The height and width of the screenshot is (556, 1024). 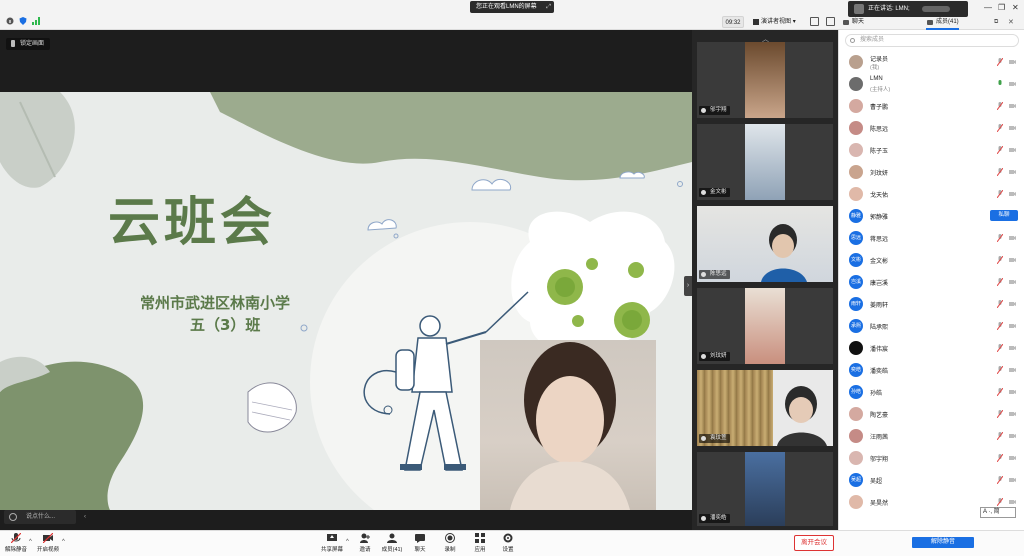 What do you see at coordinates (1001, 7) in the screenshot?
I see `maximize-icon: ❐` at bounding box center [1001, 7].